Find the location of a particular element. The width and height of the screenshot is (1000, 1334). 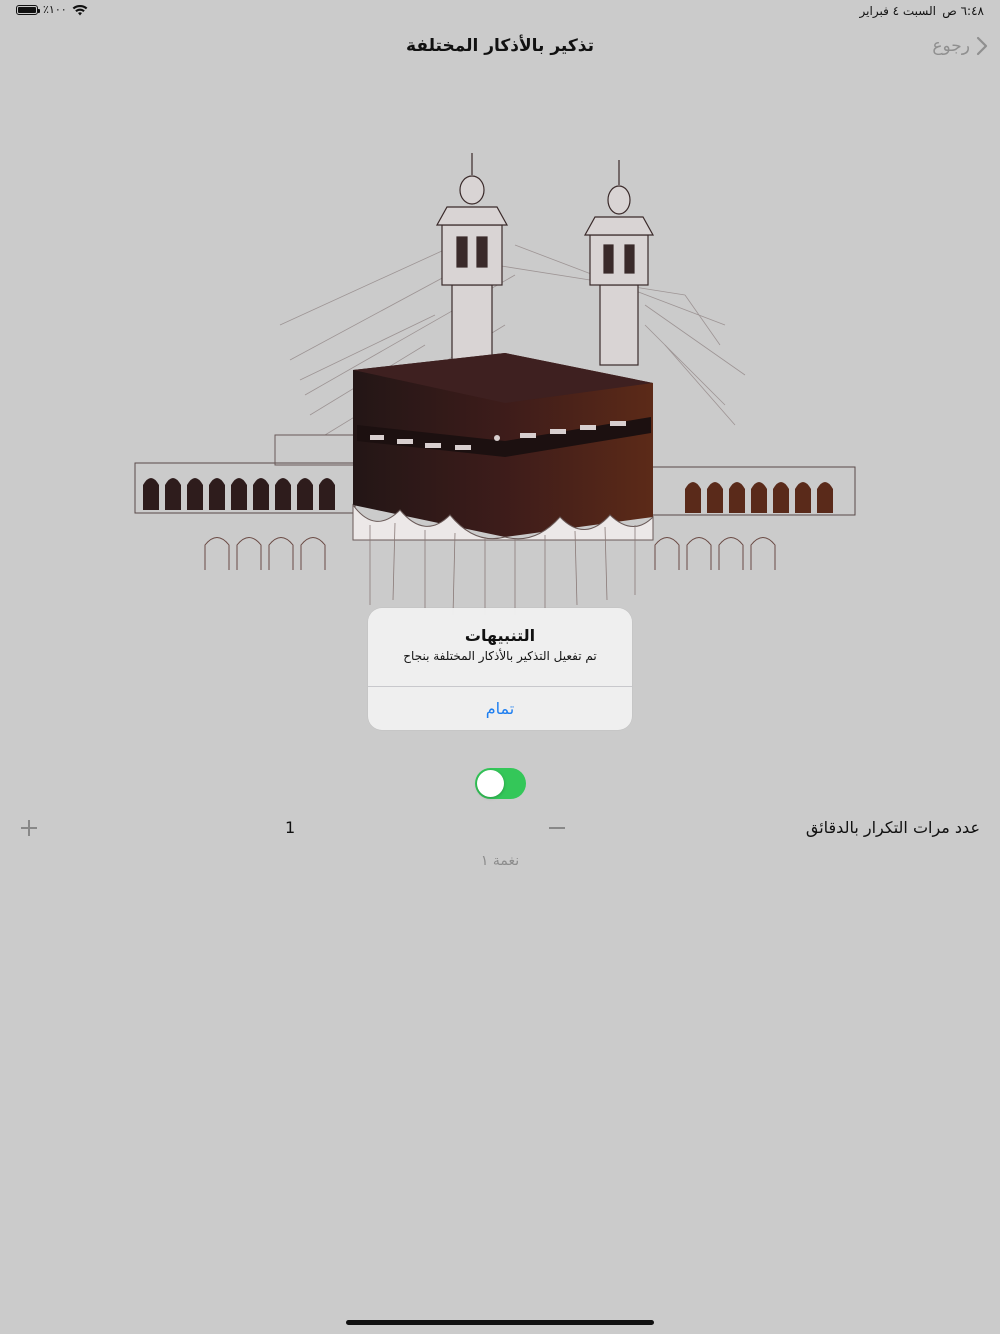

increment-button is located at coordinates (29, 828).